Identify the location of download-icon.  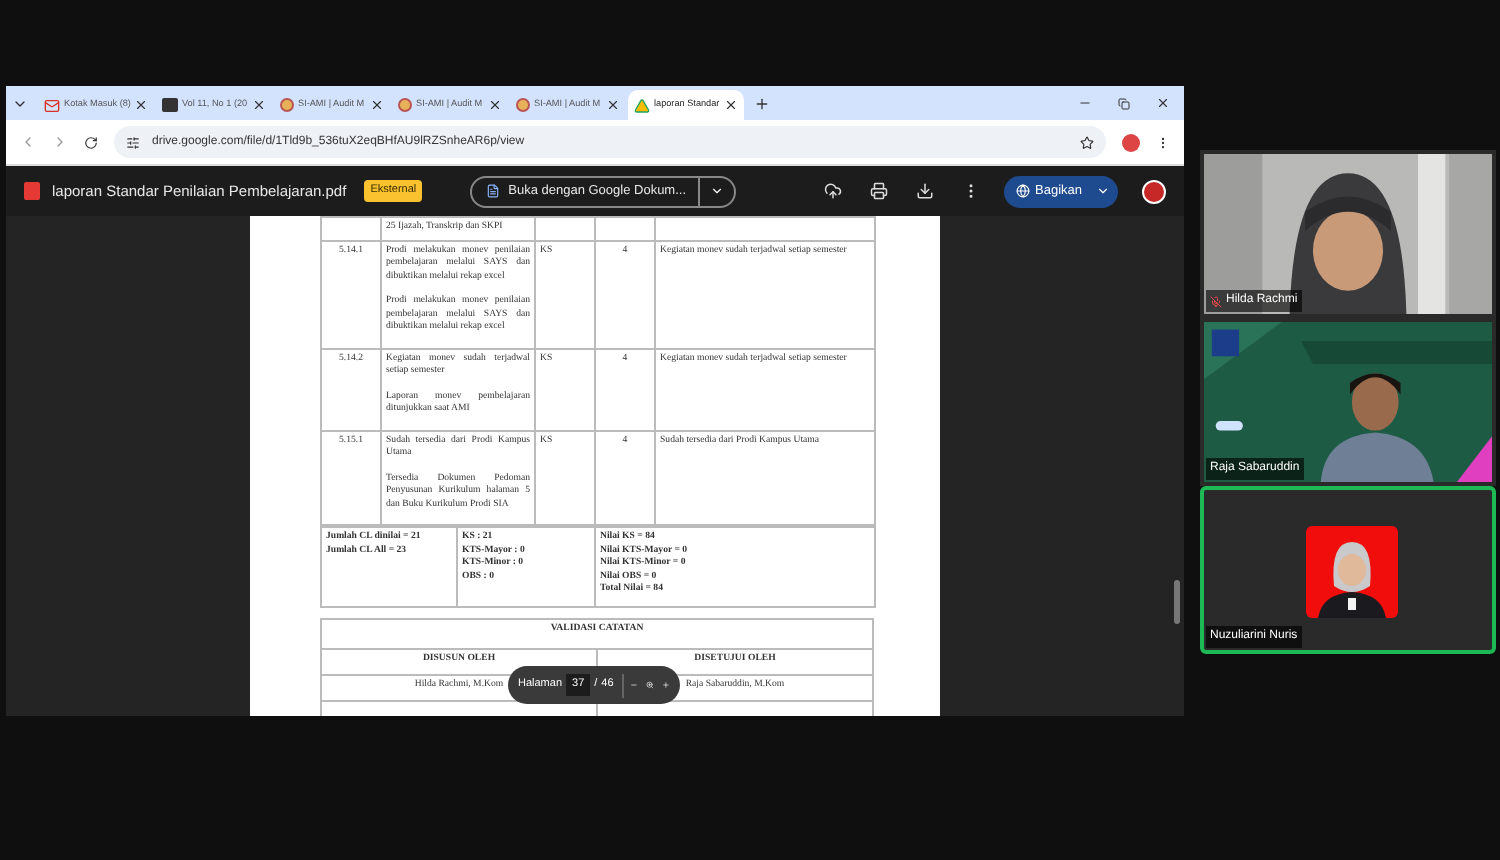
(924, 191).